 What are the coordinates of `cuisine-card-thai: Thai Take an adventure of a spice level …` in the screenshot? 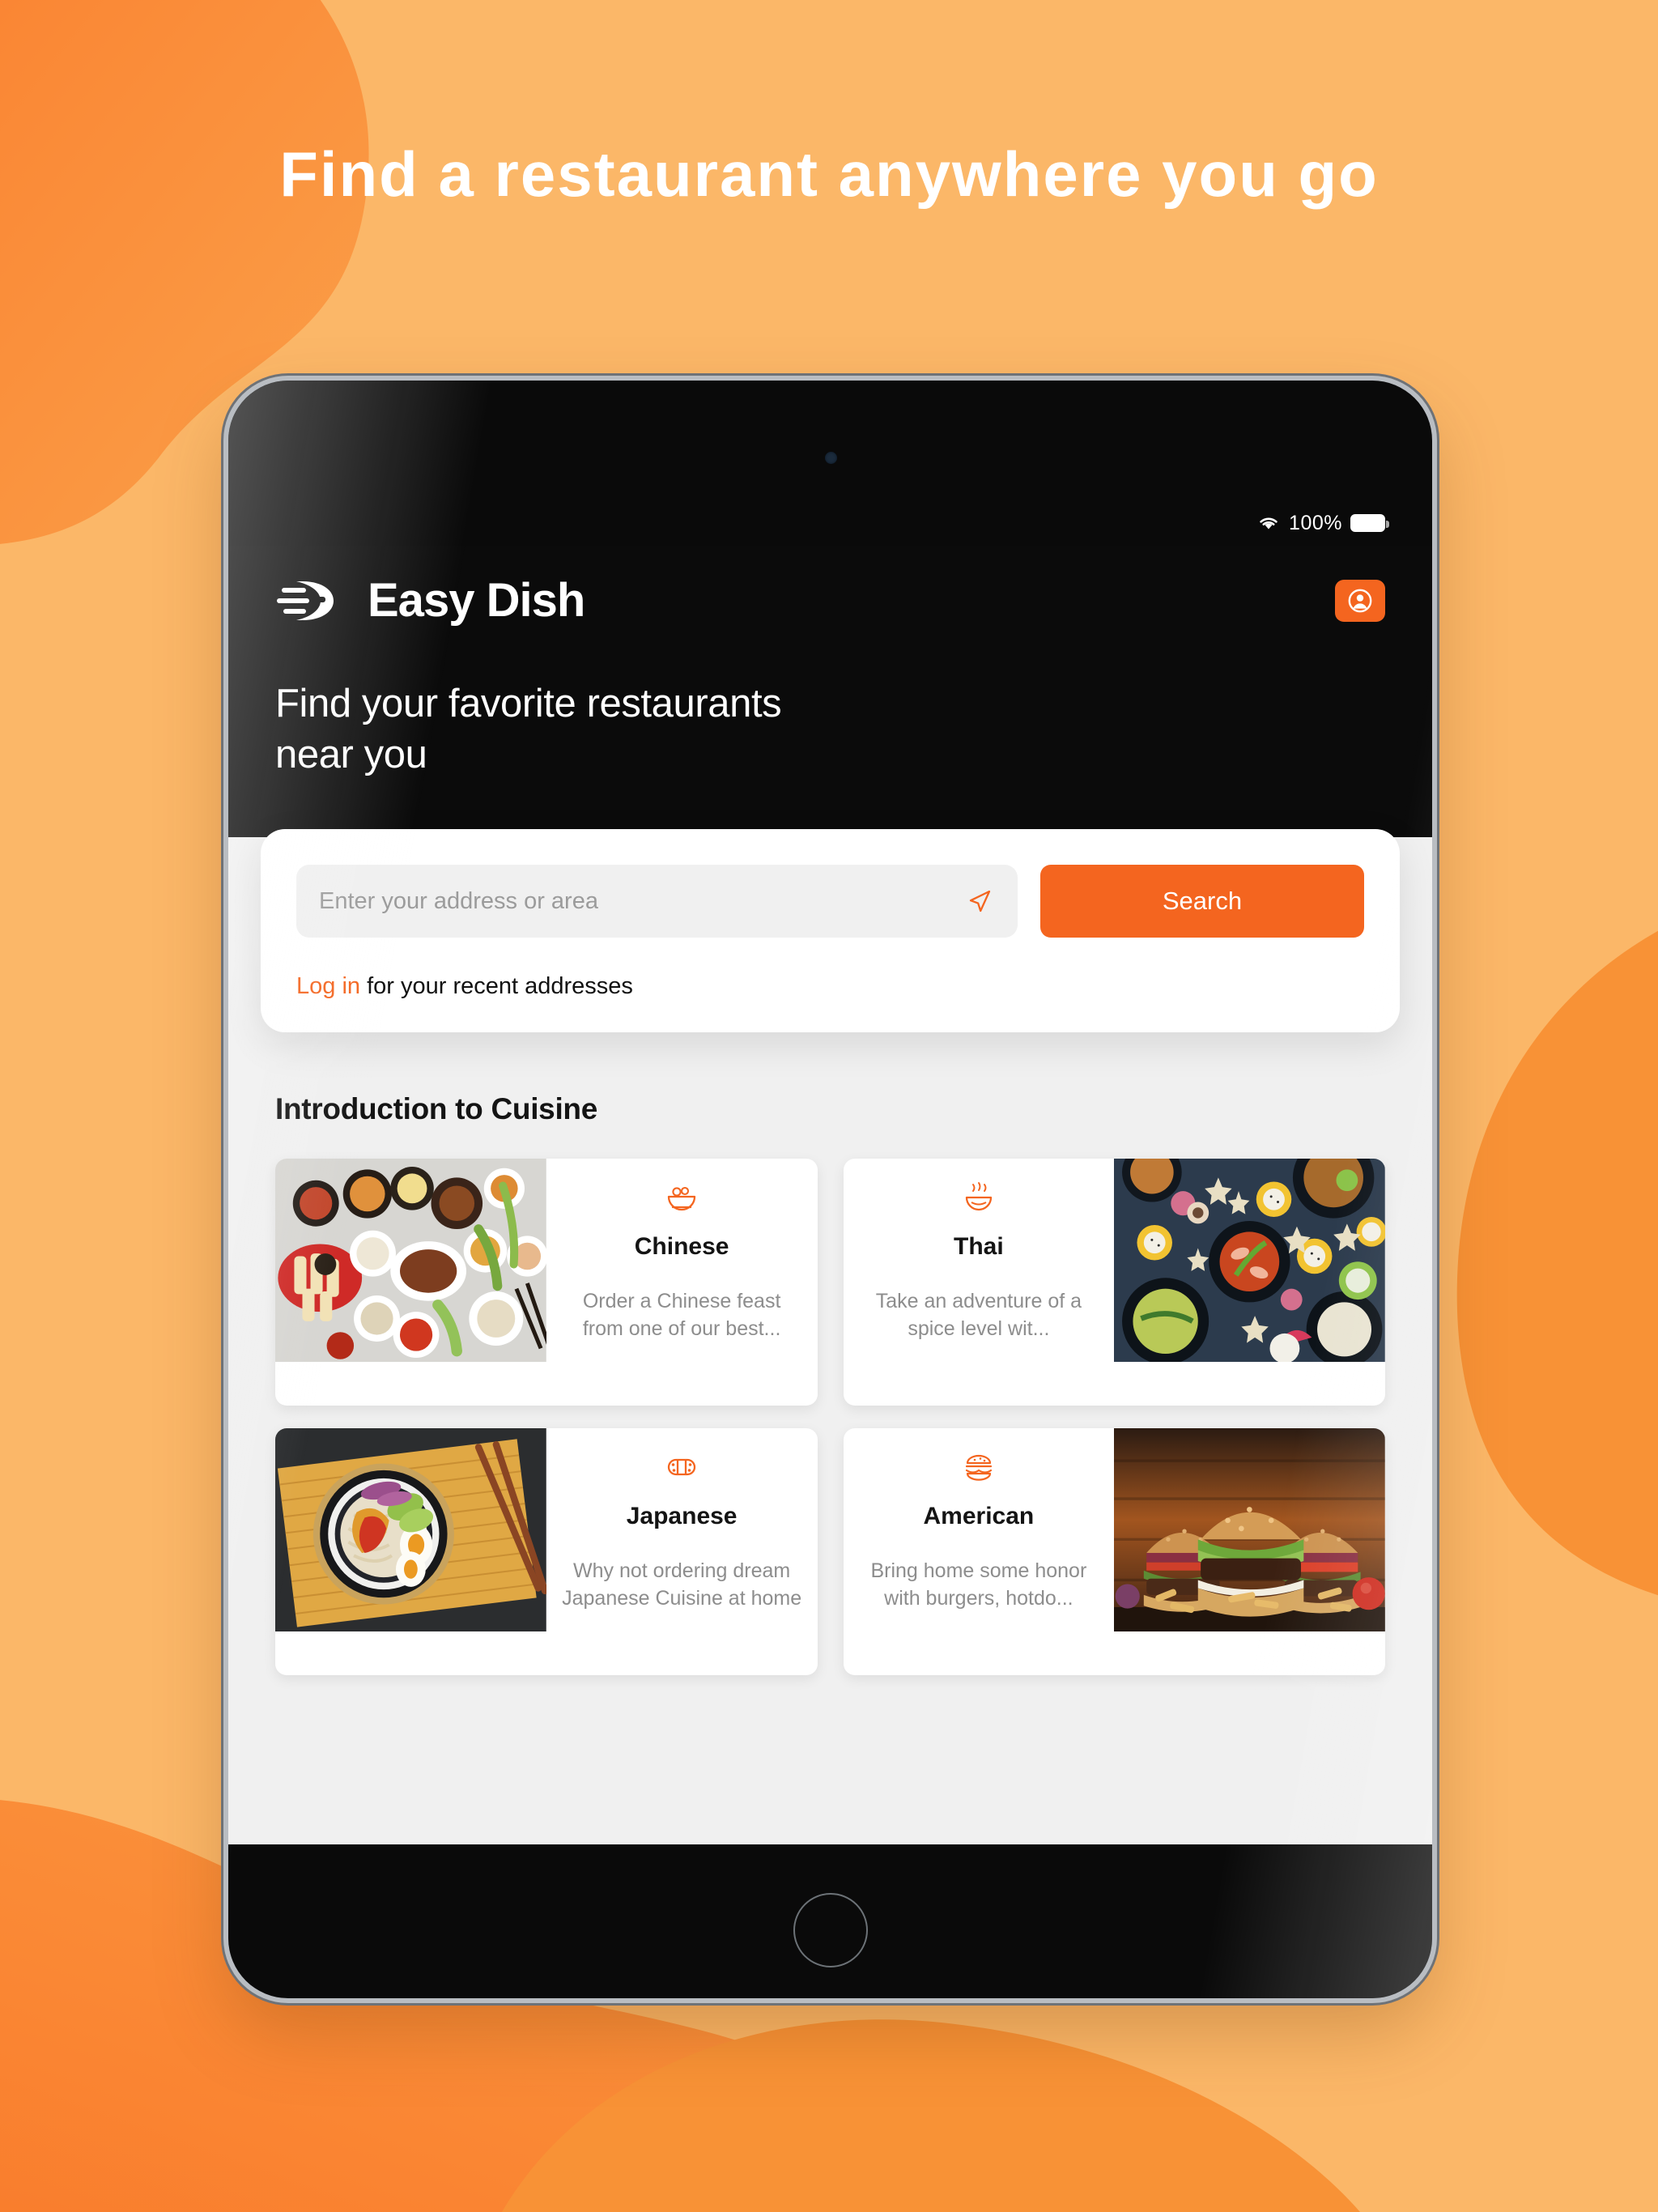 It's located at (1114, 1282).